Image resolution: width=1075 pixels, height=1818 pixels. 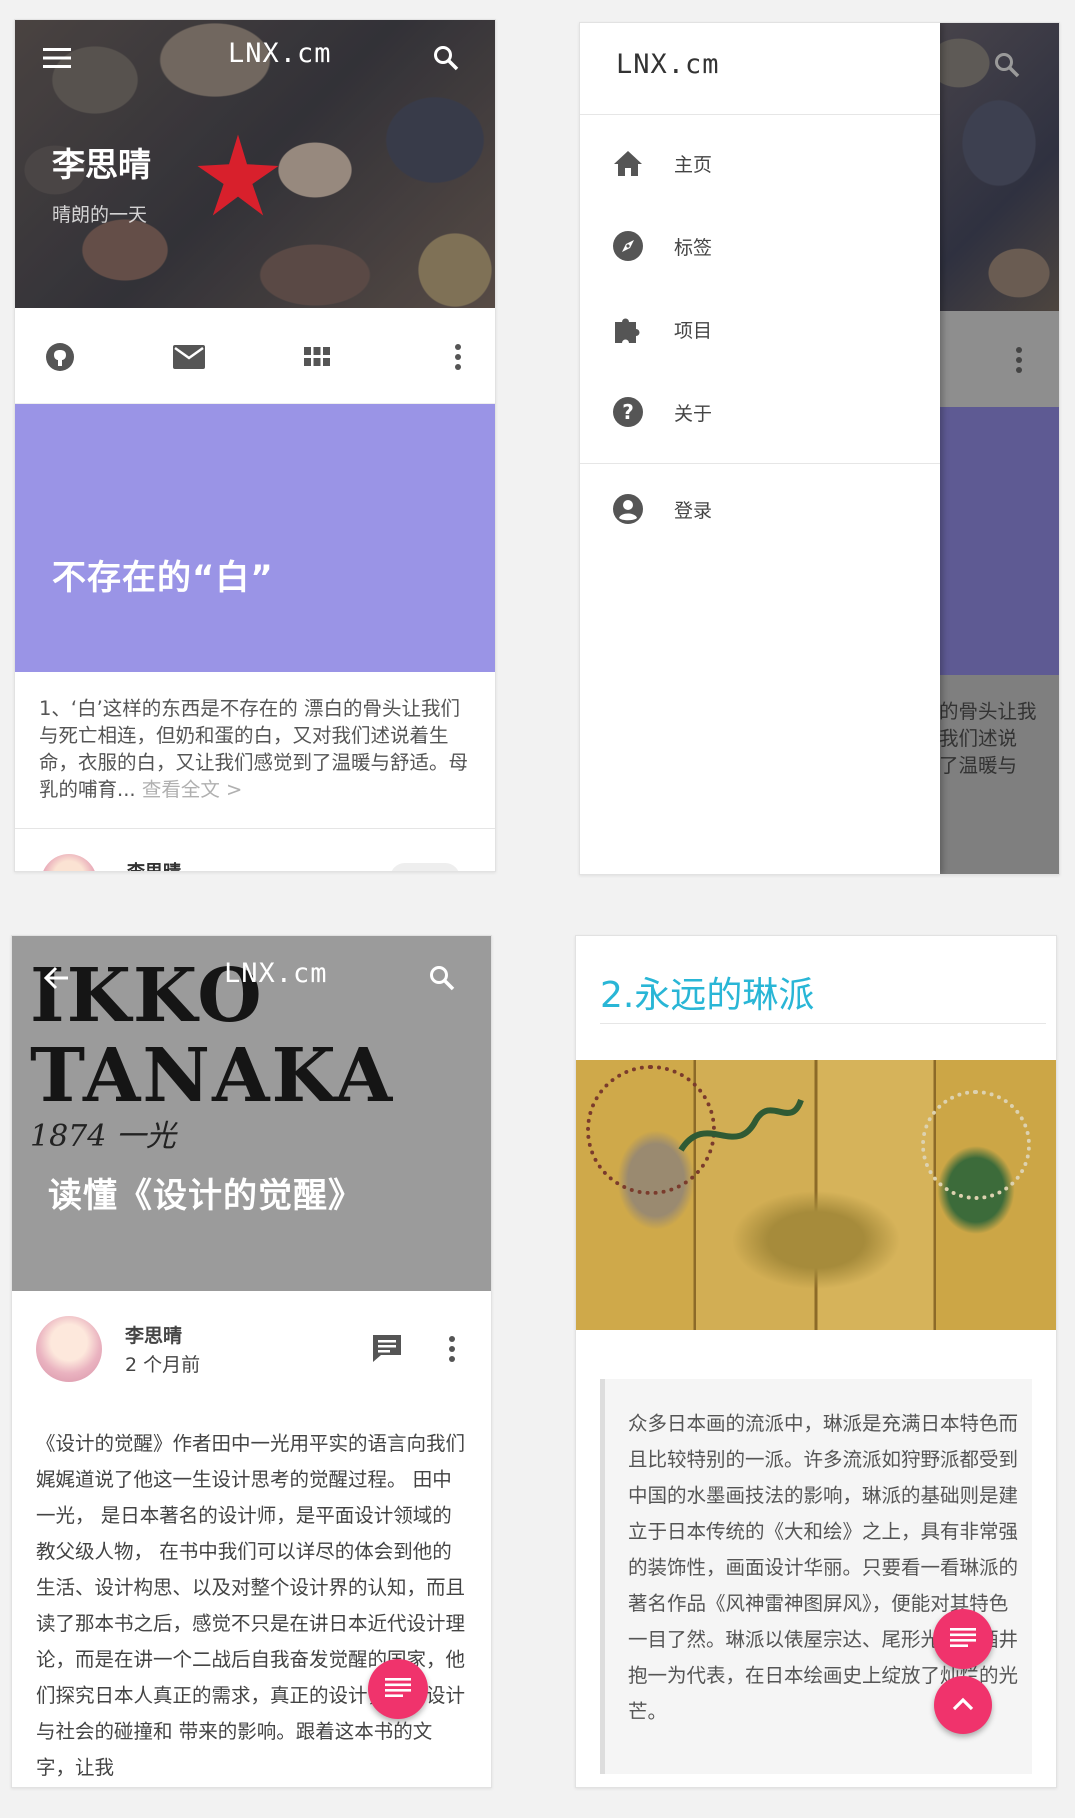 I want to click on fragment-line: 了温暖与, so click(x=978, y=765).